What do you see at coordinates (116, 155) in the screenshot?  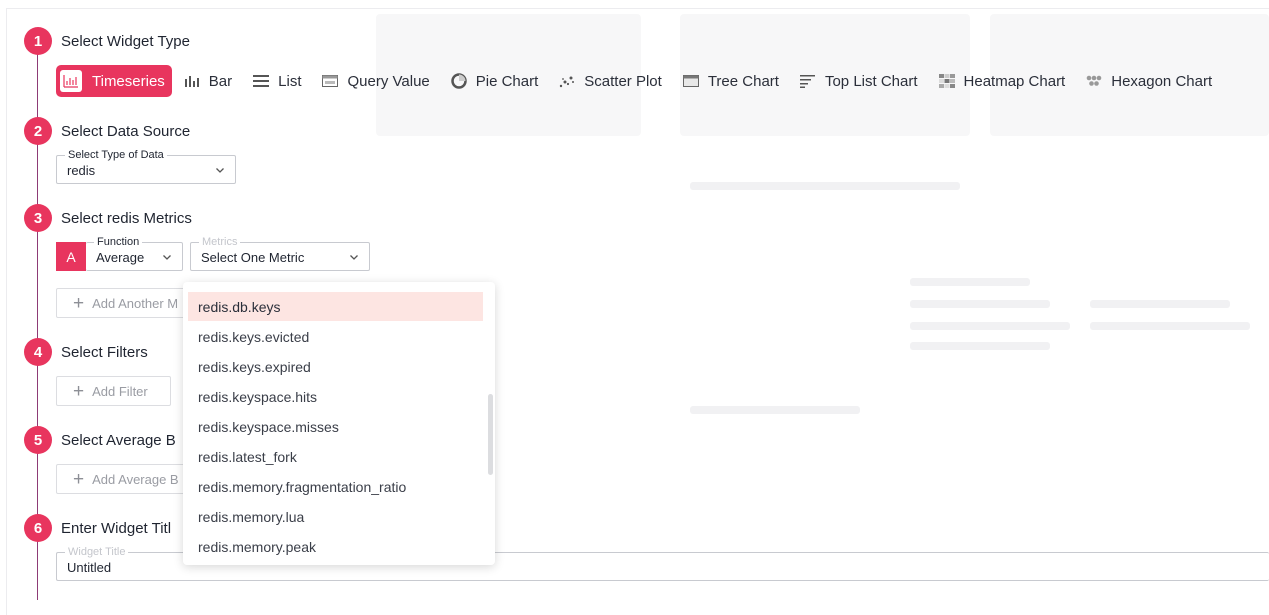 I see `data-type-label: Select Type of Data` at bounding box center [116, 155].